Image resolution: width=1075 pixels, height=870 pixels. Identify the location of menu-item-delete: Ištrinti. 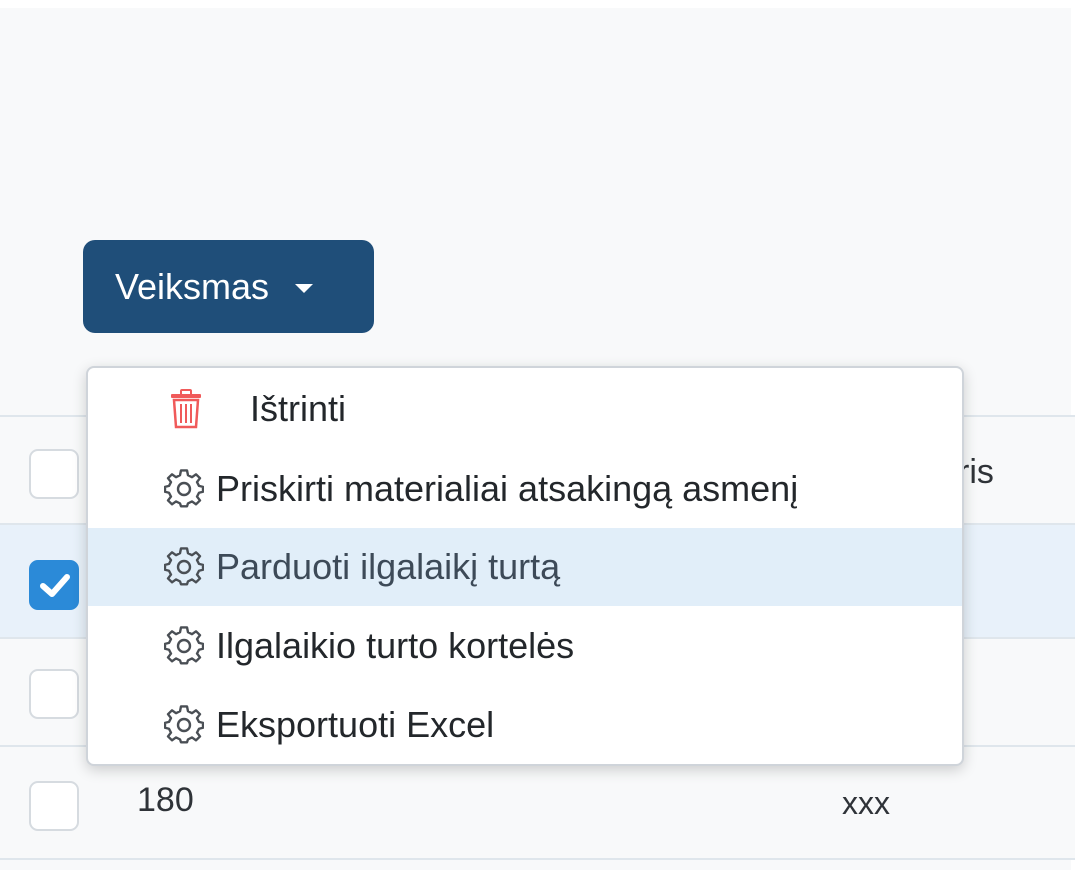
(525, 409).